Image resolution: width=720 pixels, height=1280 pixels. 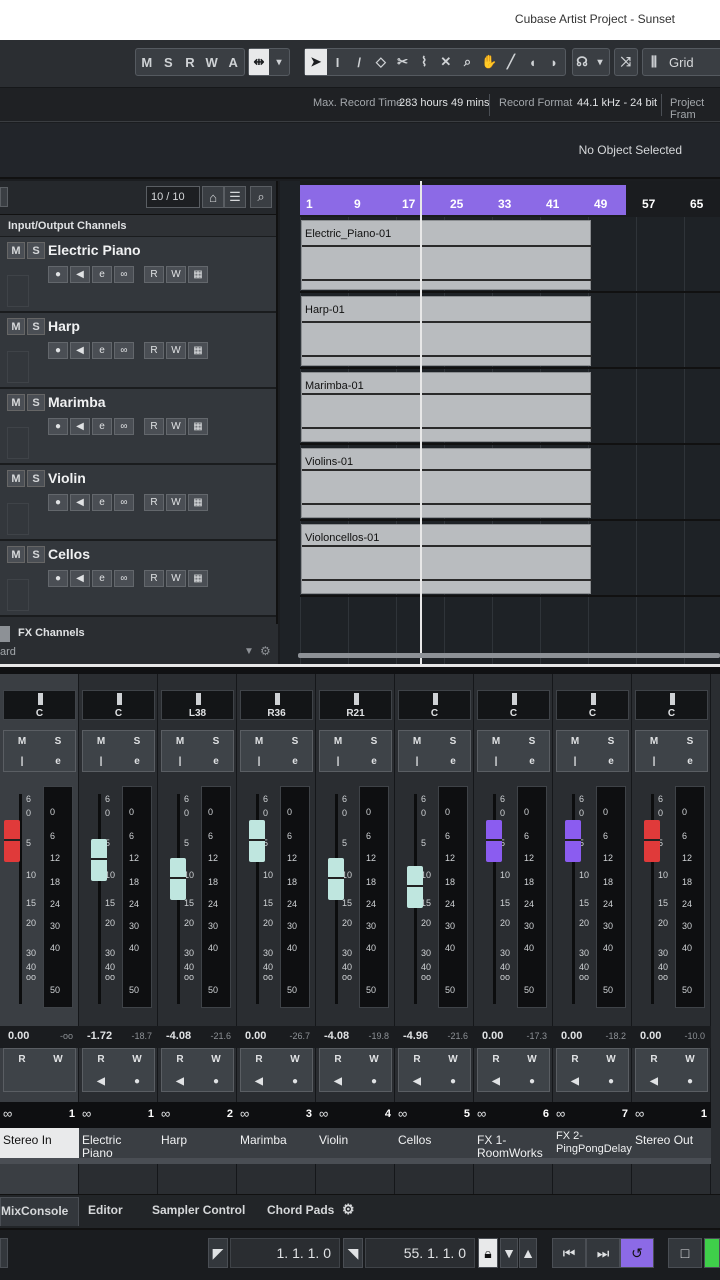 I want to click on play-icon, so click(x=712, y=1253).